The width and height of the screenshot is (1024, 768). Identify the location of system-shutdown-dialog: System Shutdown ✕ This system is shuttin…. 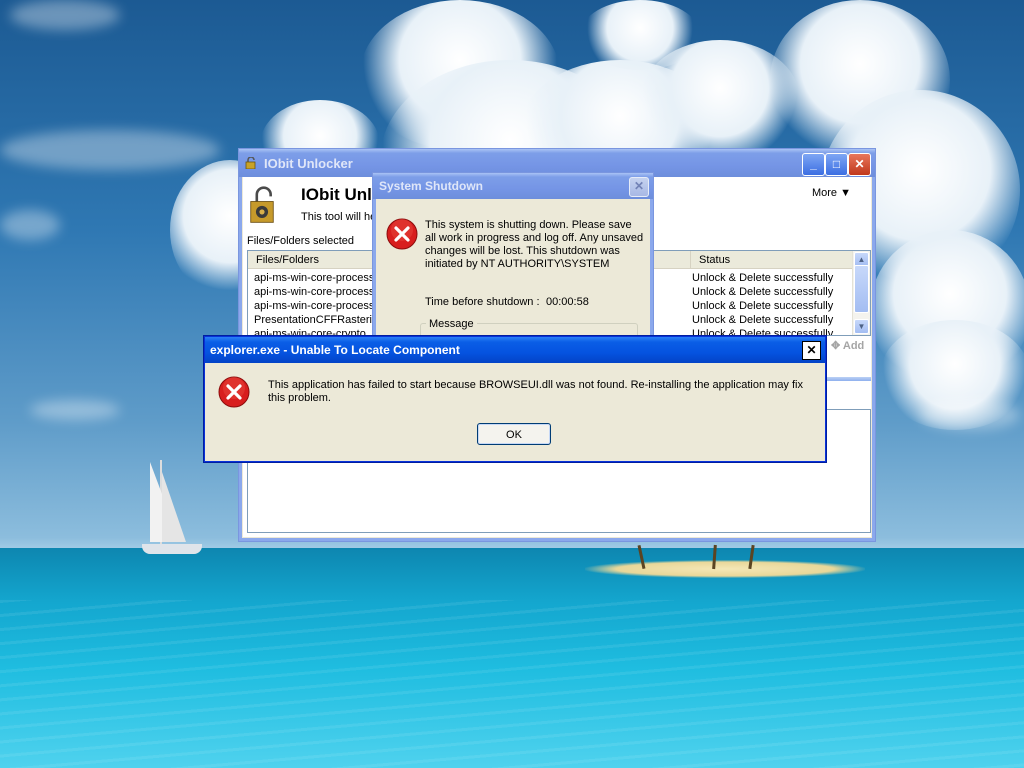
(513, 263).